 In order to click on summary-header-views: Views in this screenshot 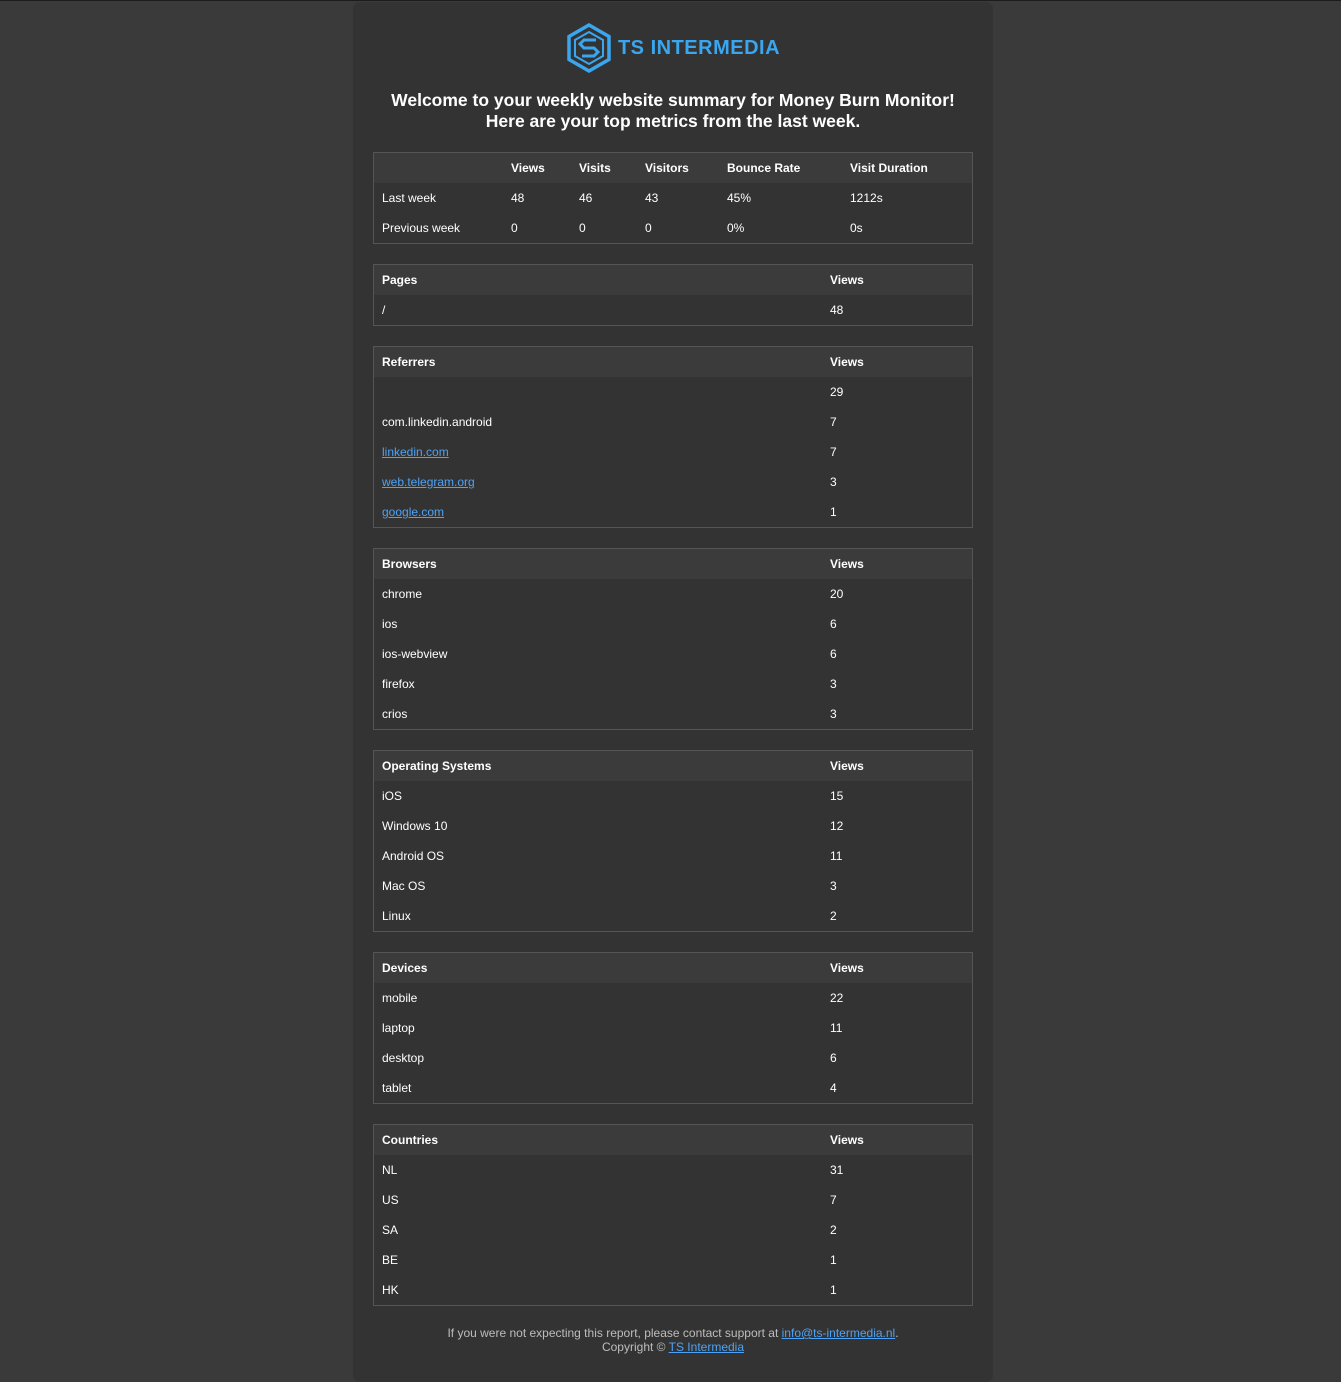, I will do `click(528, 168)`.